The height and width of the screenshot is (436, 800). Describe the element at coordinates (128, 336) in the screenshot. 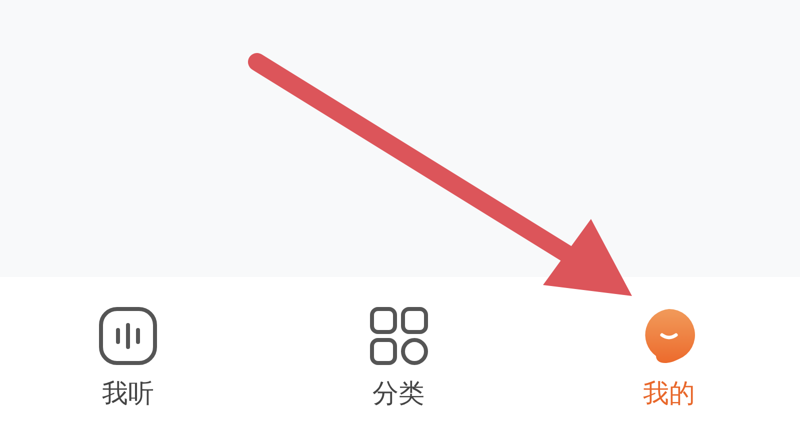

I see `sound-wave-icon` at that location.